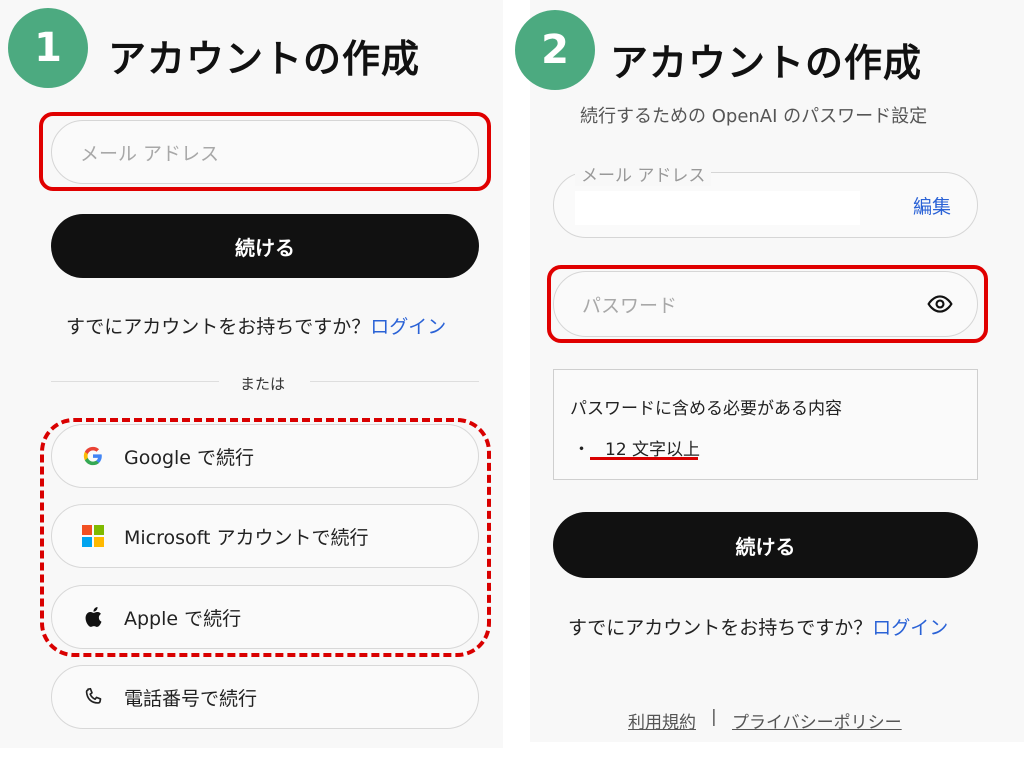 The height and width of the screenshot is (768, 1024). What do you see at coordinates (93, 697) in the screenshot?
I see `phone-icon` at bounding box center [93, 697].